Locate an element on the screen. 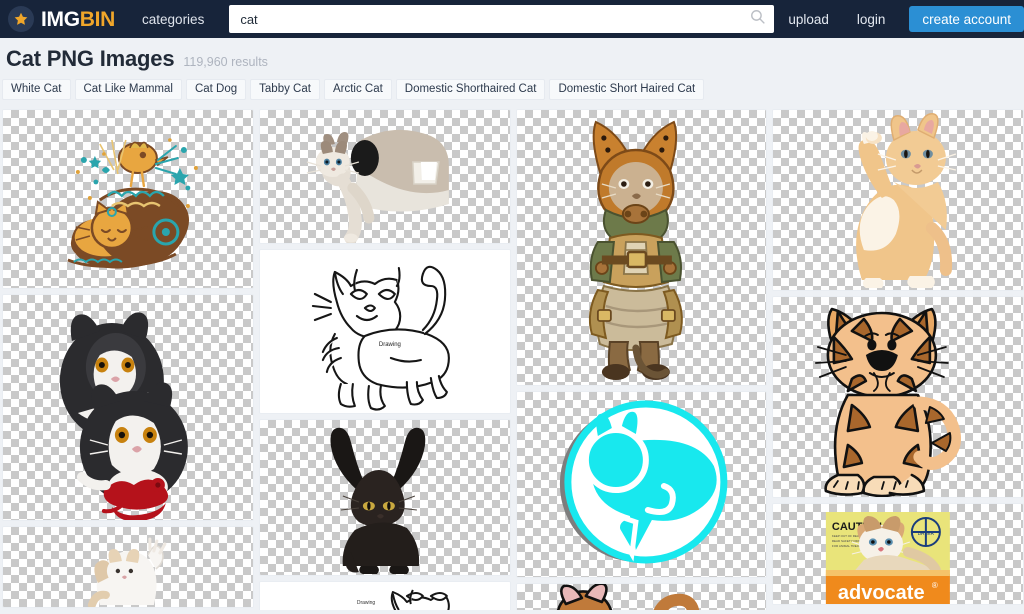 The height and width of the screenshot is (614, 1024). search-icon is located at coordinates (757, 19).